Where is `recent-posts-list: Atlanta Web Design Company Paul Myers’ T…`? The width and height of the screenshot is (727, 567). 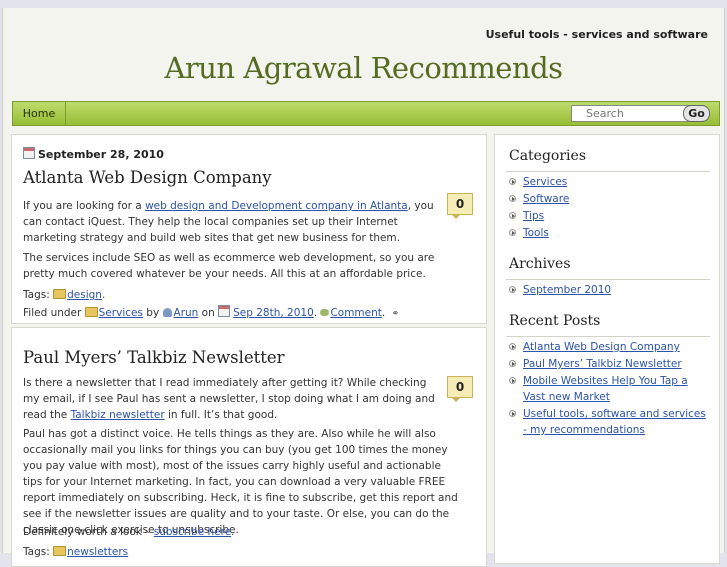 recent-posts-list: Atlanta Web Design Company Paul Myers’ T… is located at coordinates (609, 389).